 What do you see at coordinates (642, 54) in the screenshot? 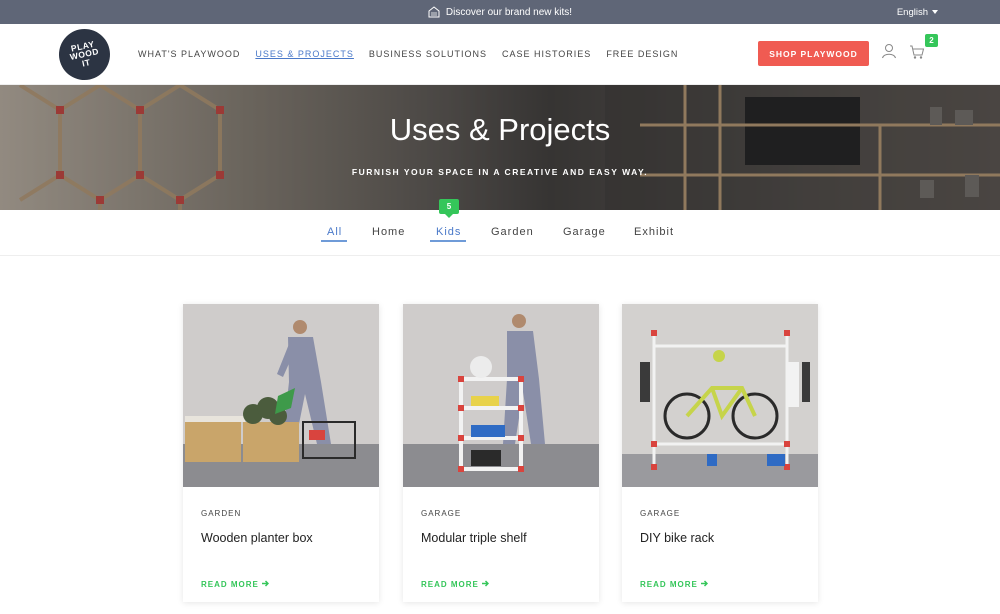
I see `nav-free-design: FREE DESIGN` at bounding box center [642, 54].